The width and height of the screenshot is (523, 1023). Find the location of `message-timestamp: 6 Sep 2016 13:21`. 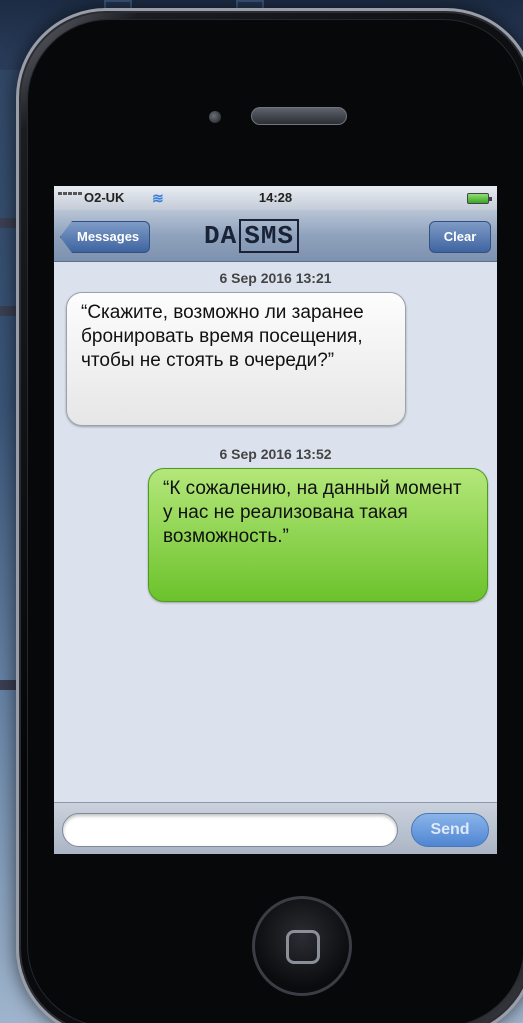

message-timestamp: 6 Sep 2016 13:21 is located at coordinates (275, 278).